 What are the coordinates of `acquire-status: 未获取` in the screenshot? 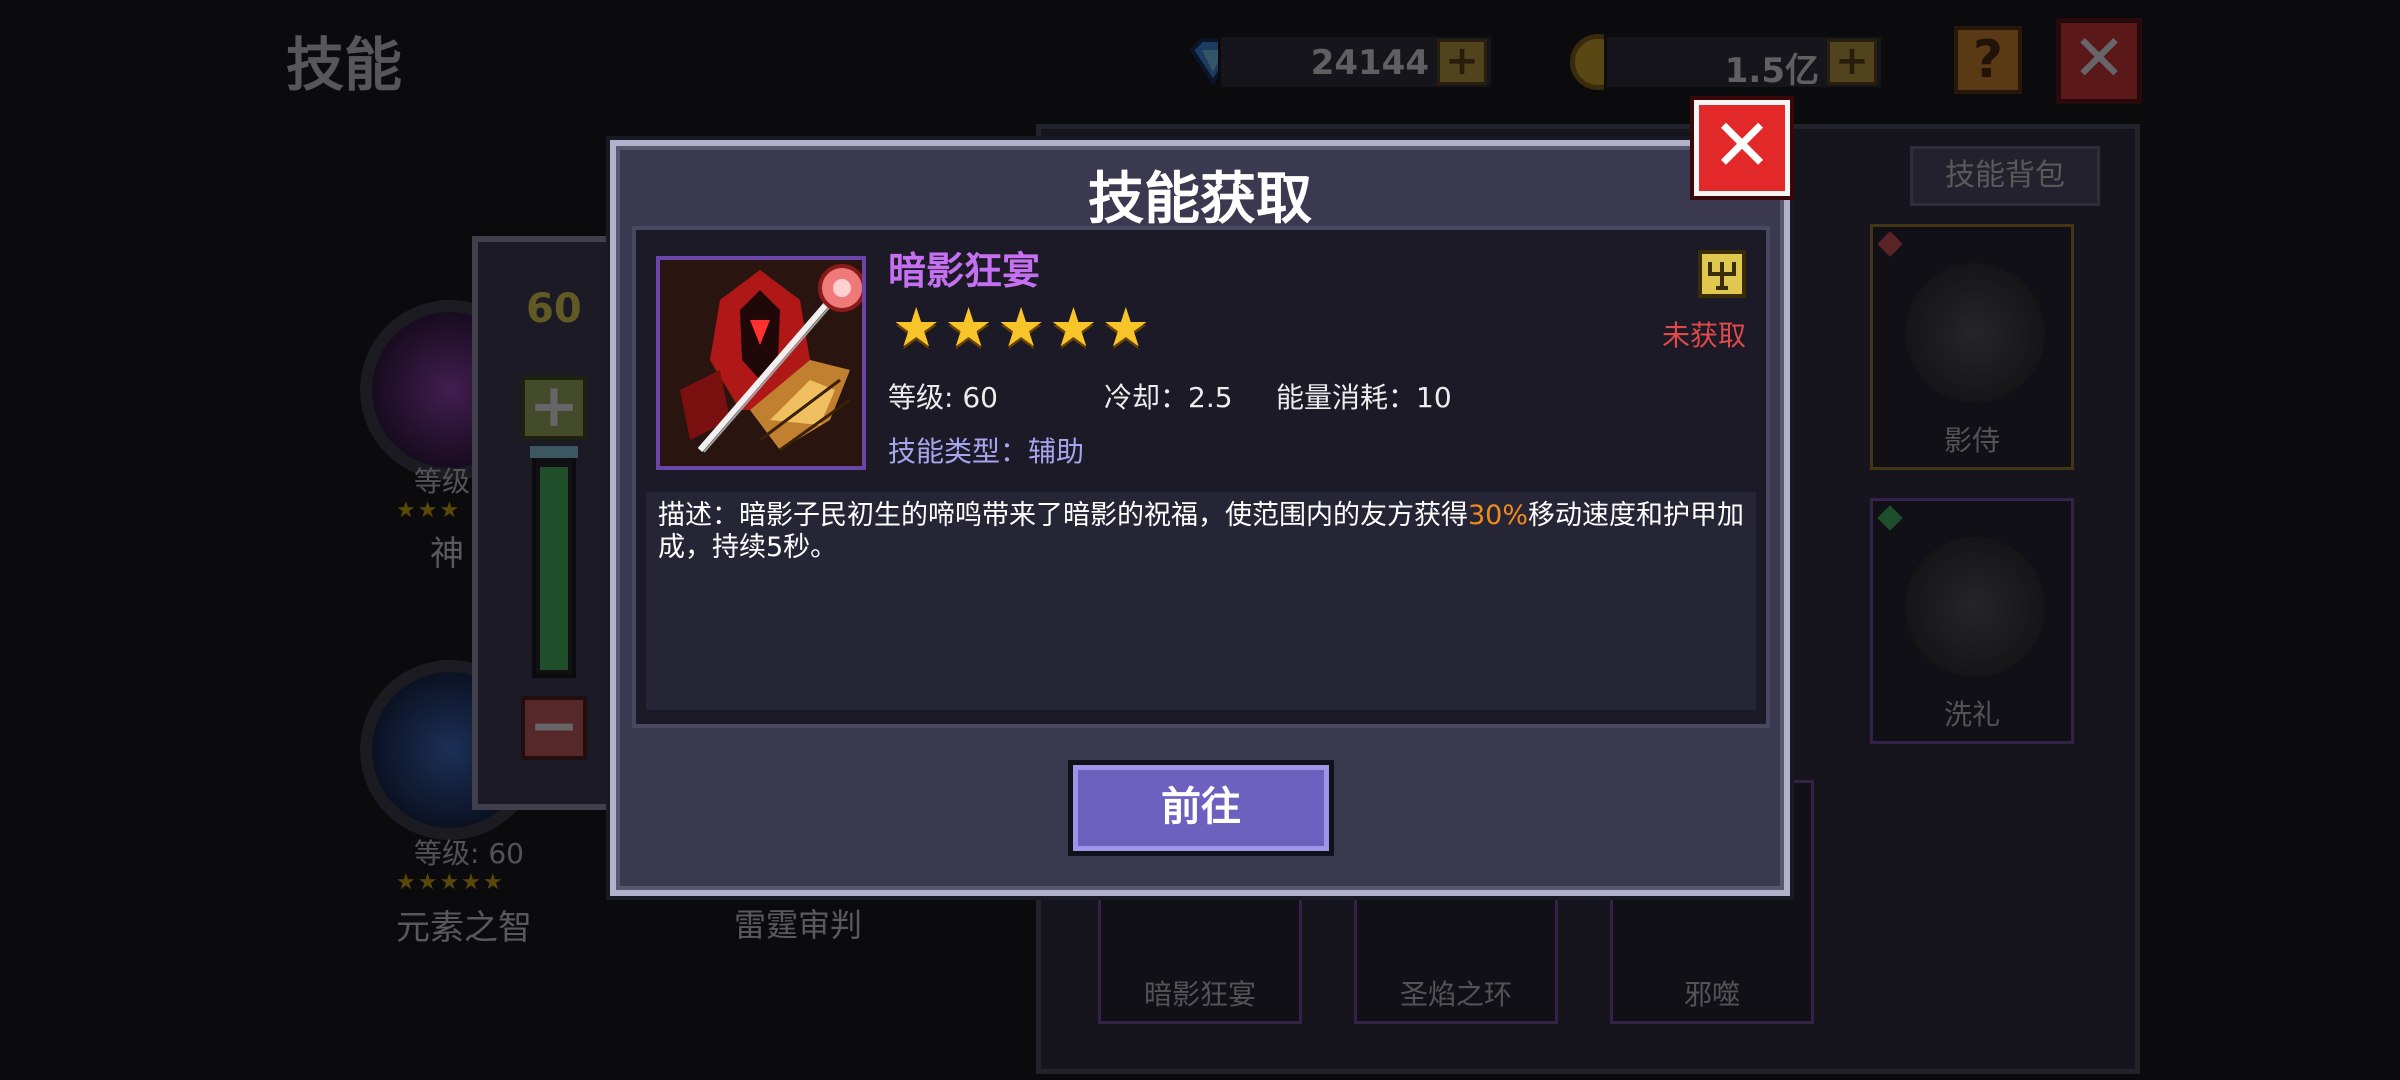 It's located at (1704, 335).